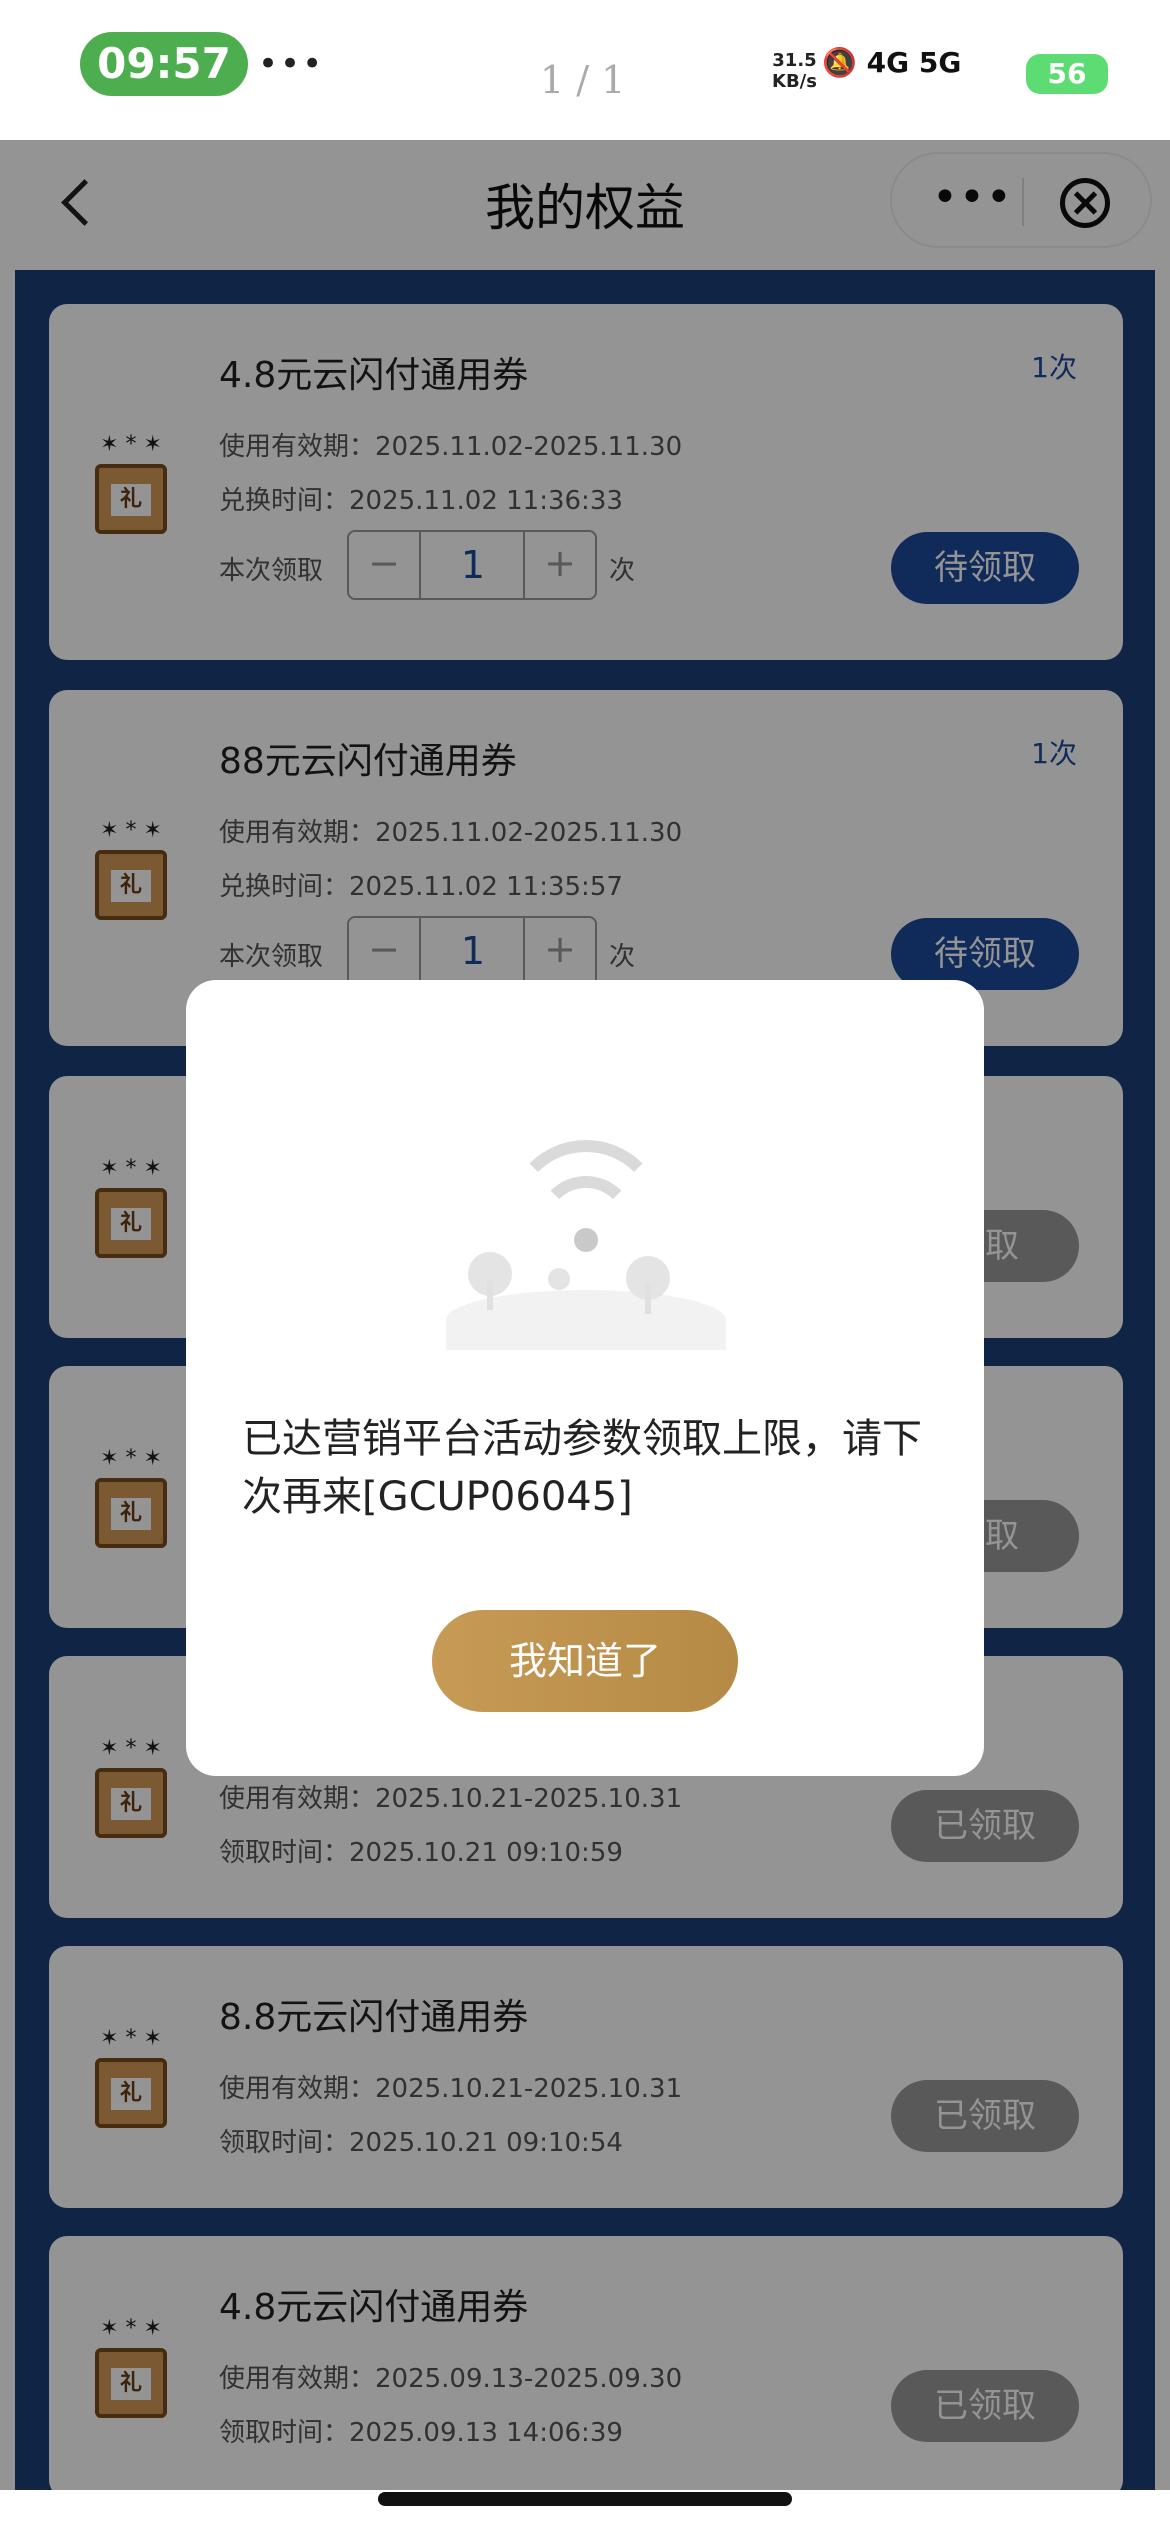 This screenshot has height=2532, width=1170. I want to click on page-indicator: 1 / 1, so click(583, 80).